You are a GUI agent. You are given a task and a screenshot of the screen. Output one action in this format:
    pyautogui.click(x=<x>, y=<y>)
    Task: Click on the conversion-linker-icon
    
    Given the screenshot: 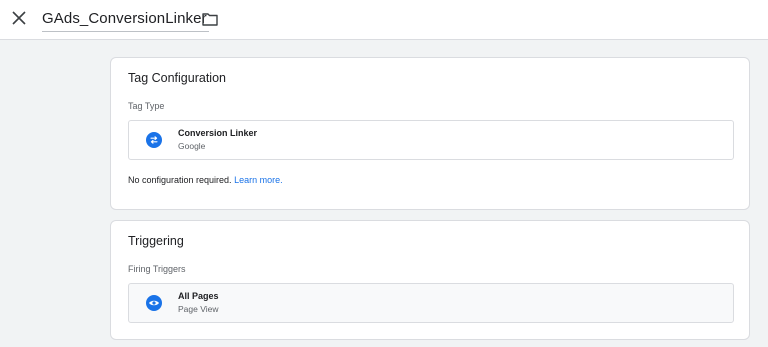 What is the action you would take?
    pyautogui.click(x=154, y=140)
    